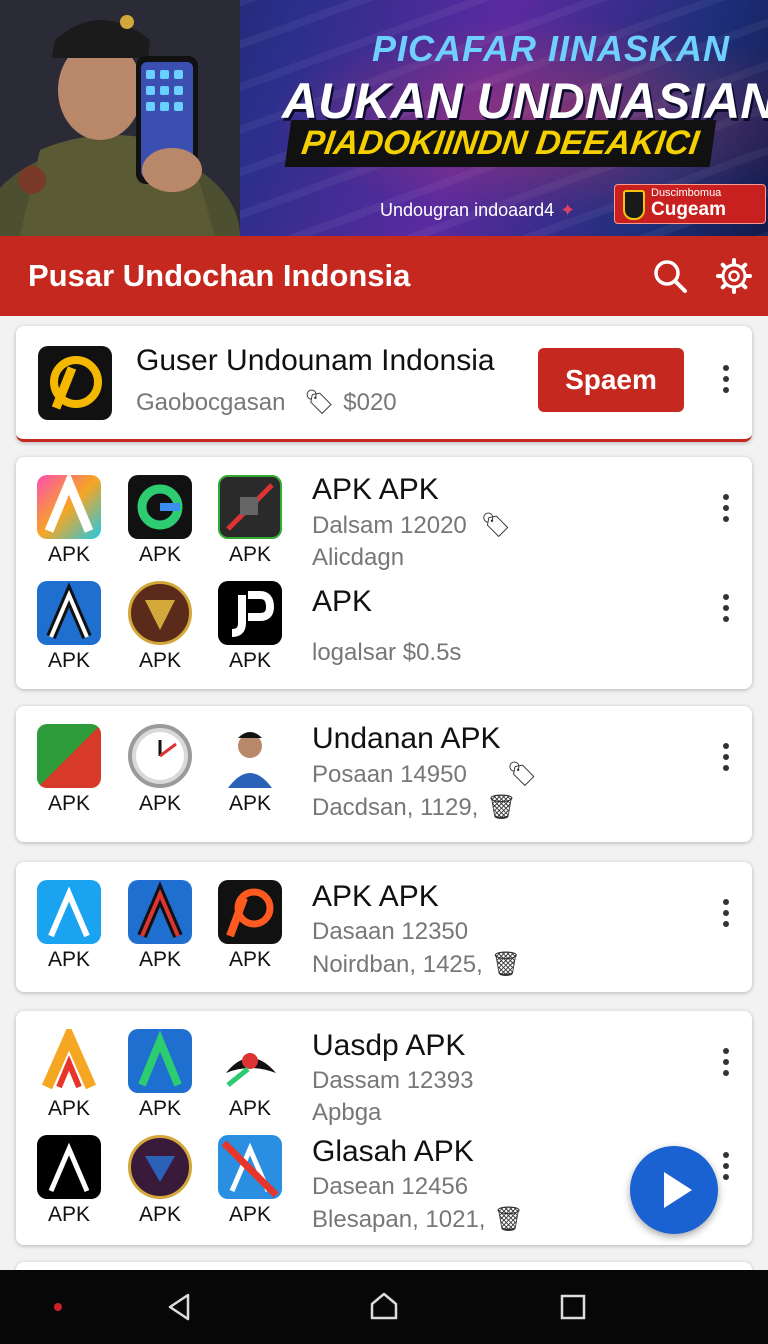  I want to click on featured-app-name: Guser Undounam Indonsia, so click(315, 360).